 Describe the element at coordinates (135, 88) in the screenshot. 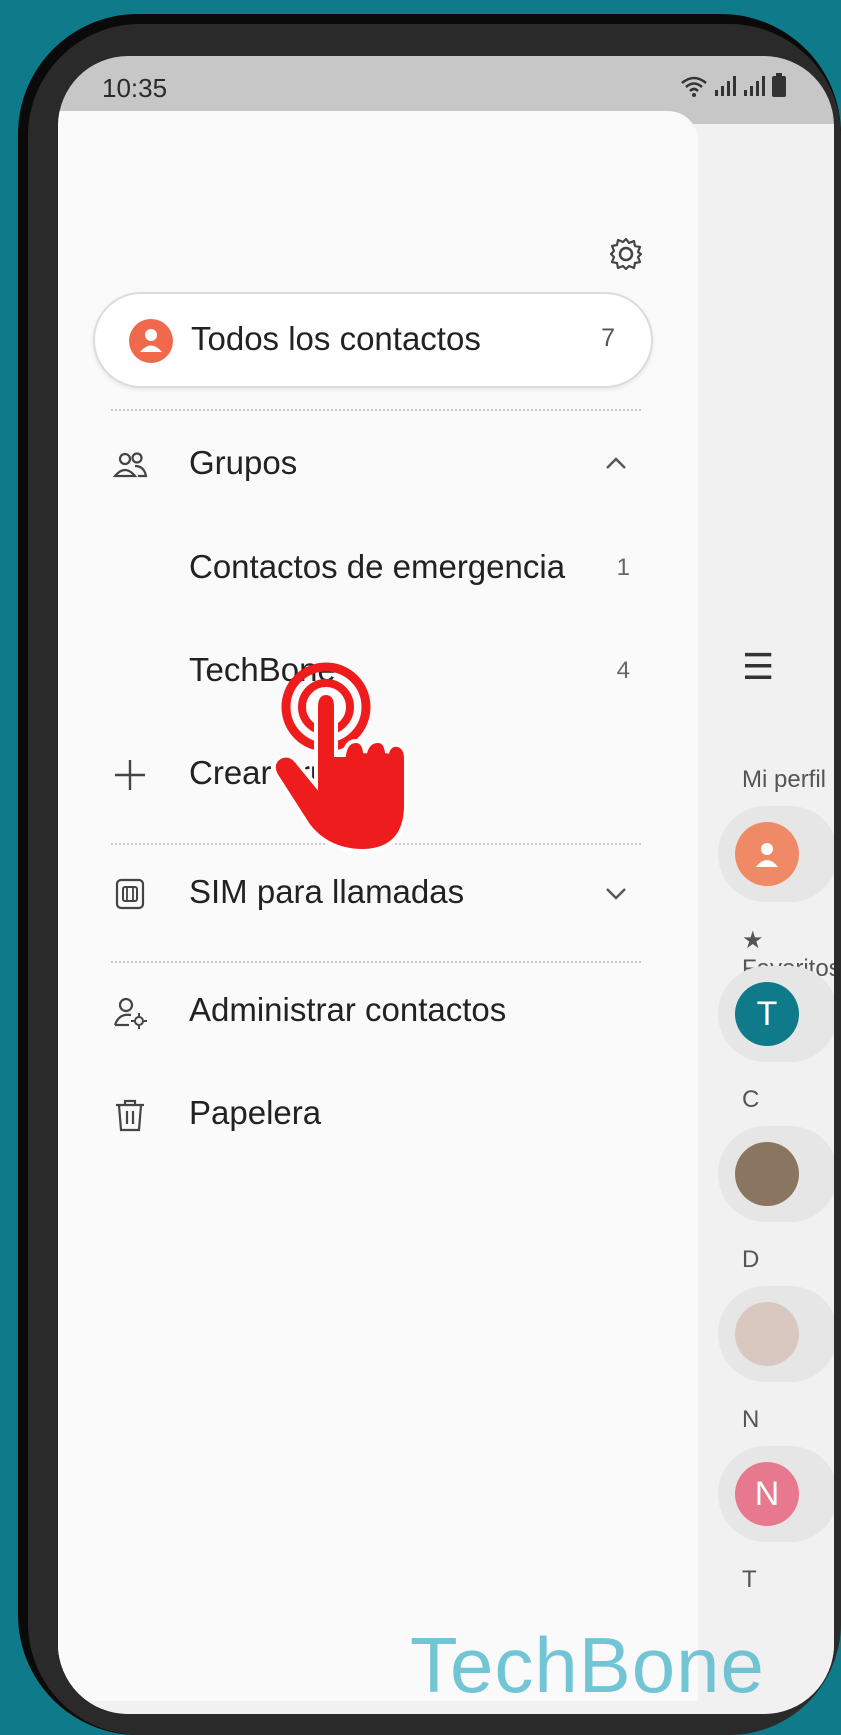

I see `status-time: 10:35` at that location.